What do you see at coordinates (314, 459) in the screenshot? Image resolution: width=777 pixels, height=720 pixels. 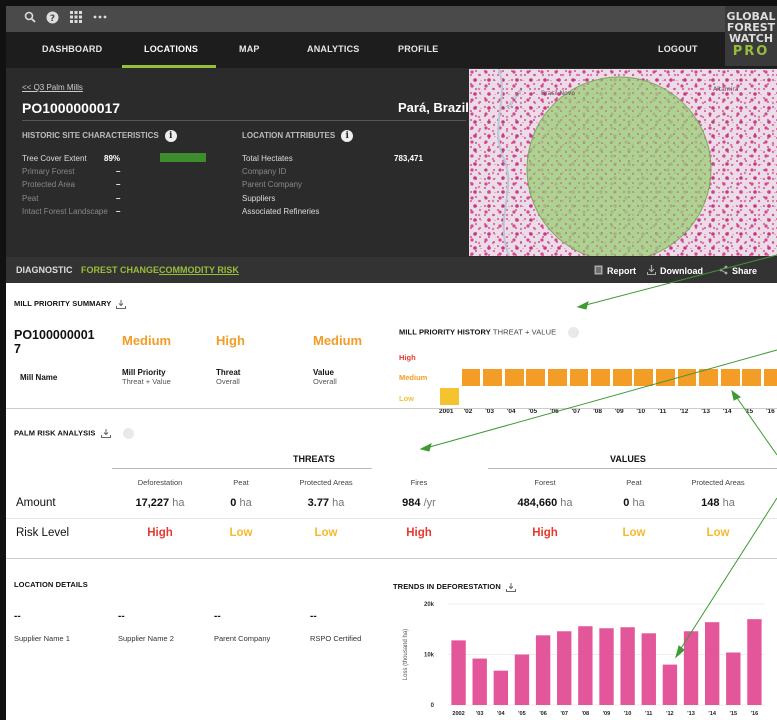 I see `threats-header: THREATS` at bounding box center [314, 459].